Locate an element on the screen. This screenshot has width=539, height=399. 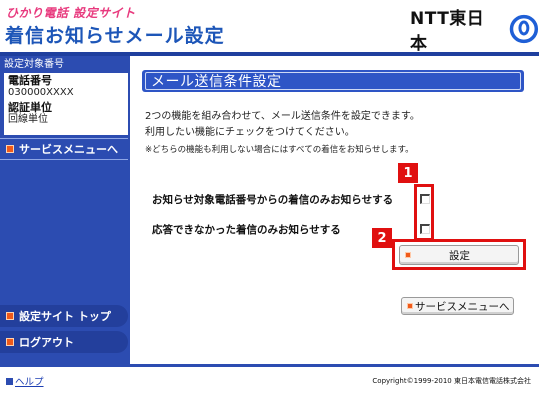
settings-top-label: 設定サイト トップ is located at coordinates (65, 316).